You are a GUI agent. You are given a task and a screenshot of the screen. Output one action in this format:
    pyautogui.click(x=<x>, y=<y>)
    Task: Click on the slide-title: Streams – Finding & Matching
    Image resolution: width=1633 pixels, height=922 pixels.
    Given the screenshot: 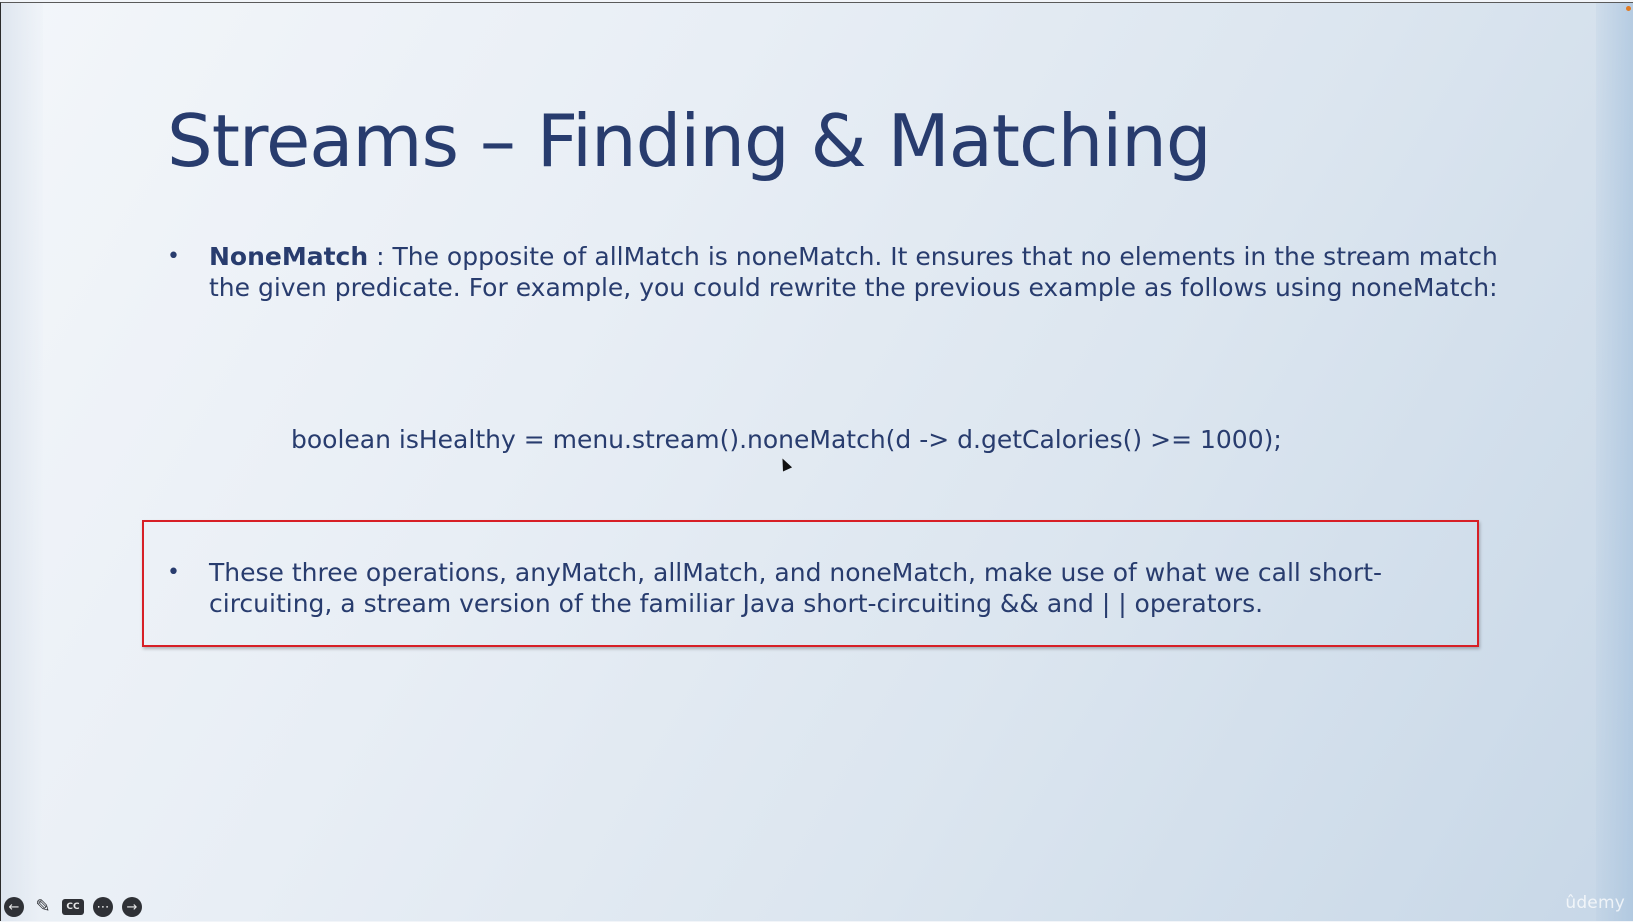 What is the action you would take?
    pyautogui.click(x=689, y=141)
    